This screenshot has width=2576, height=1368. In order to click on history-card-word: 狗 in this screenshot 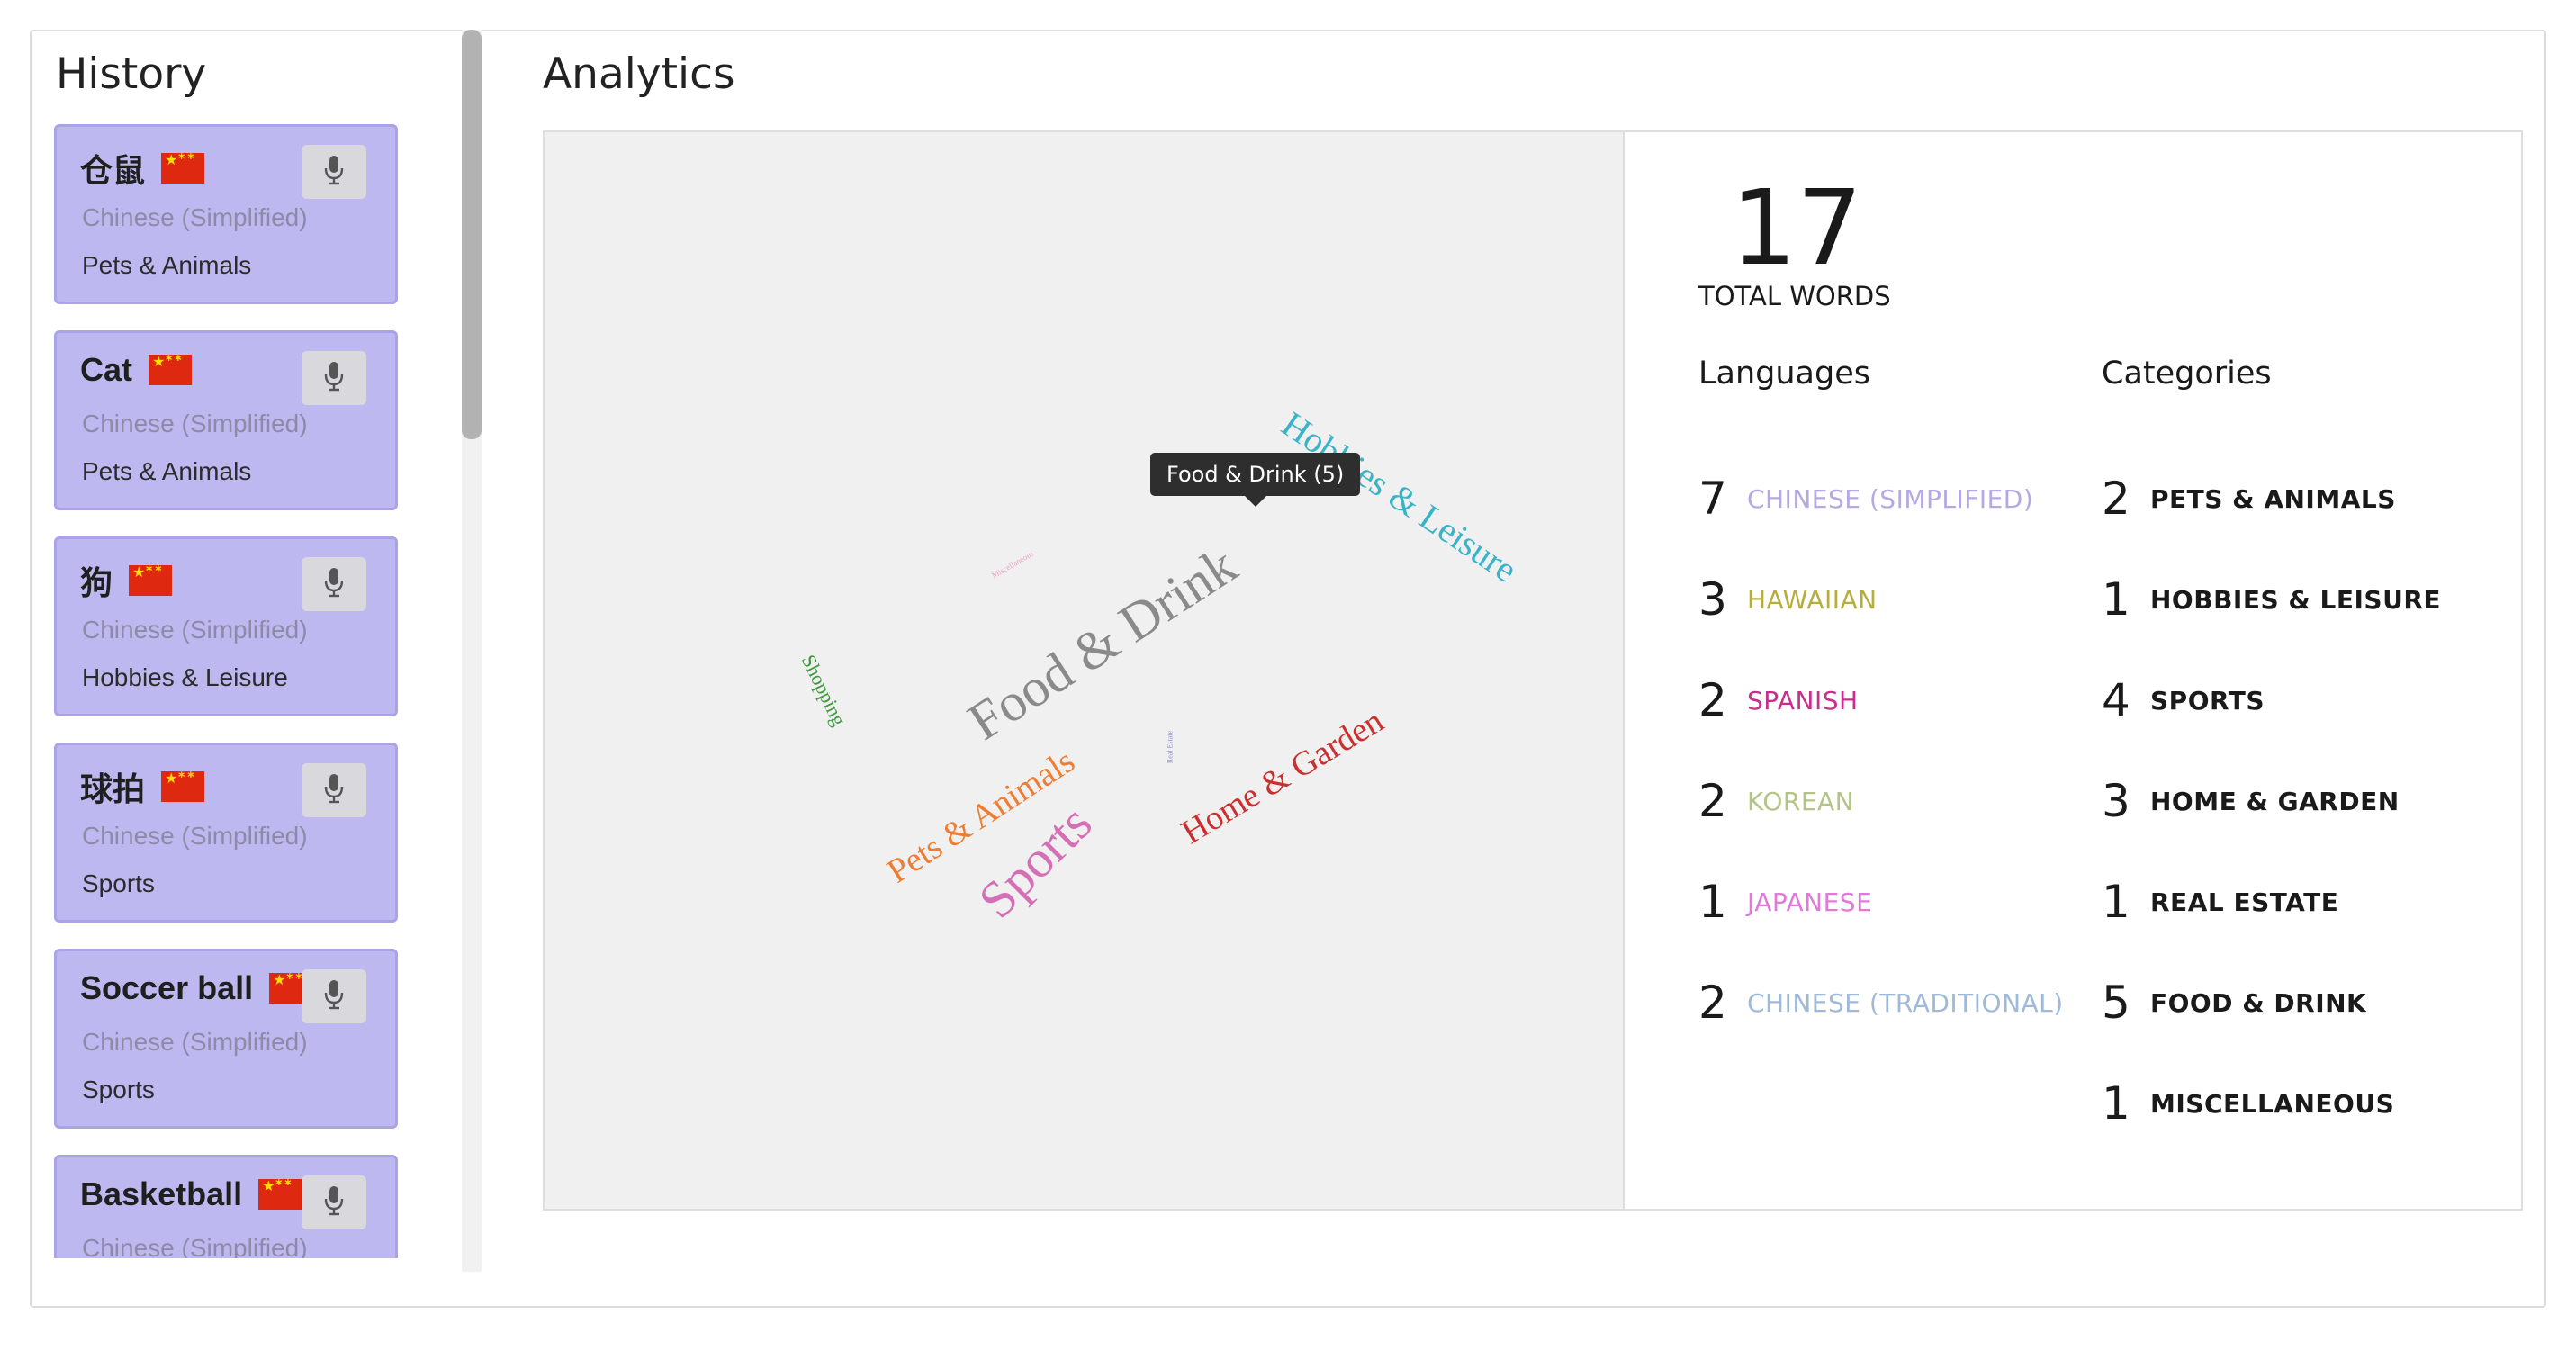, I will do `click(126, 580)`.